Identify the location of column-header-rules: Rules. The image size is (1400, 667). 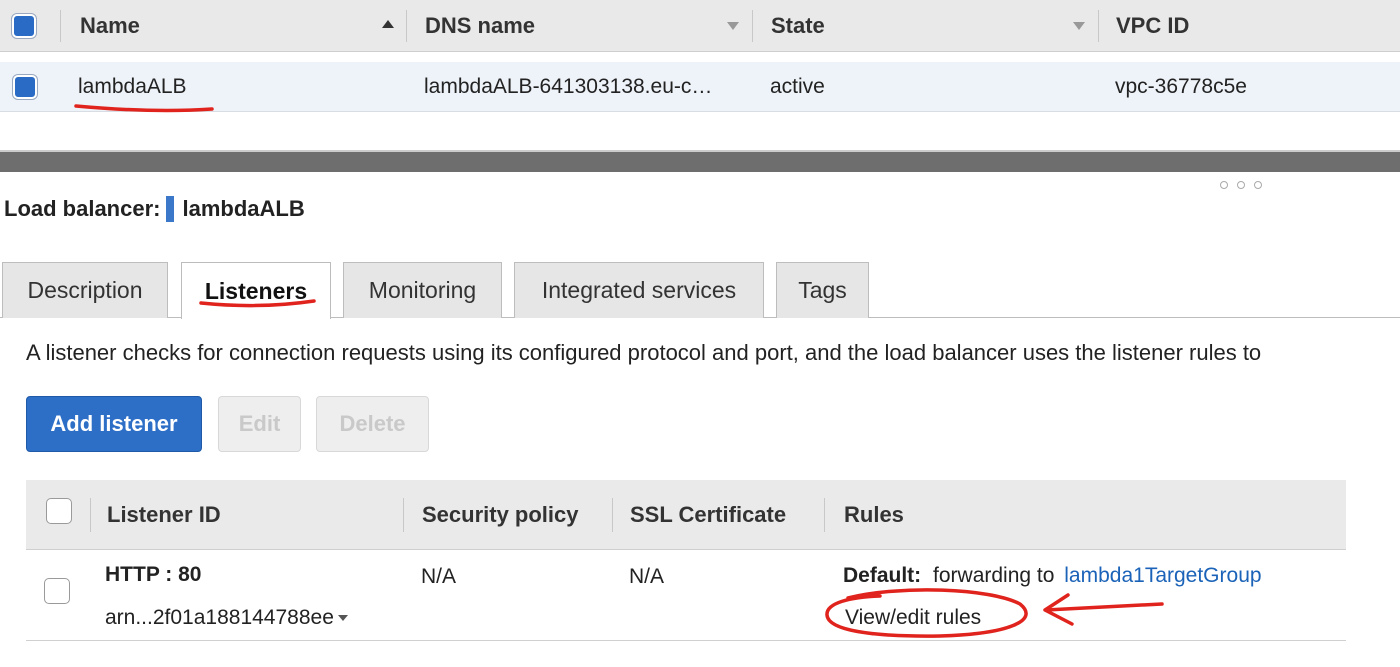
(874, 515).